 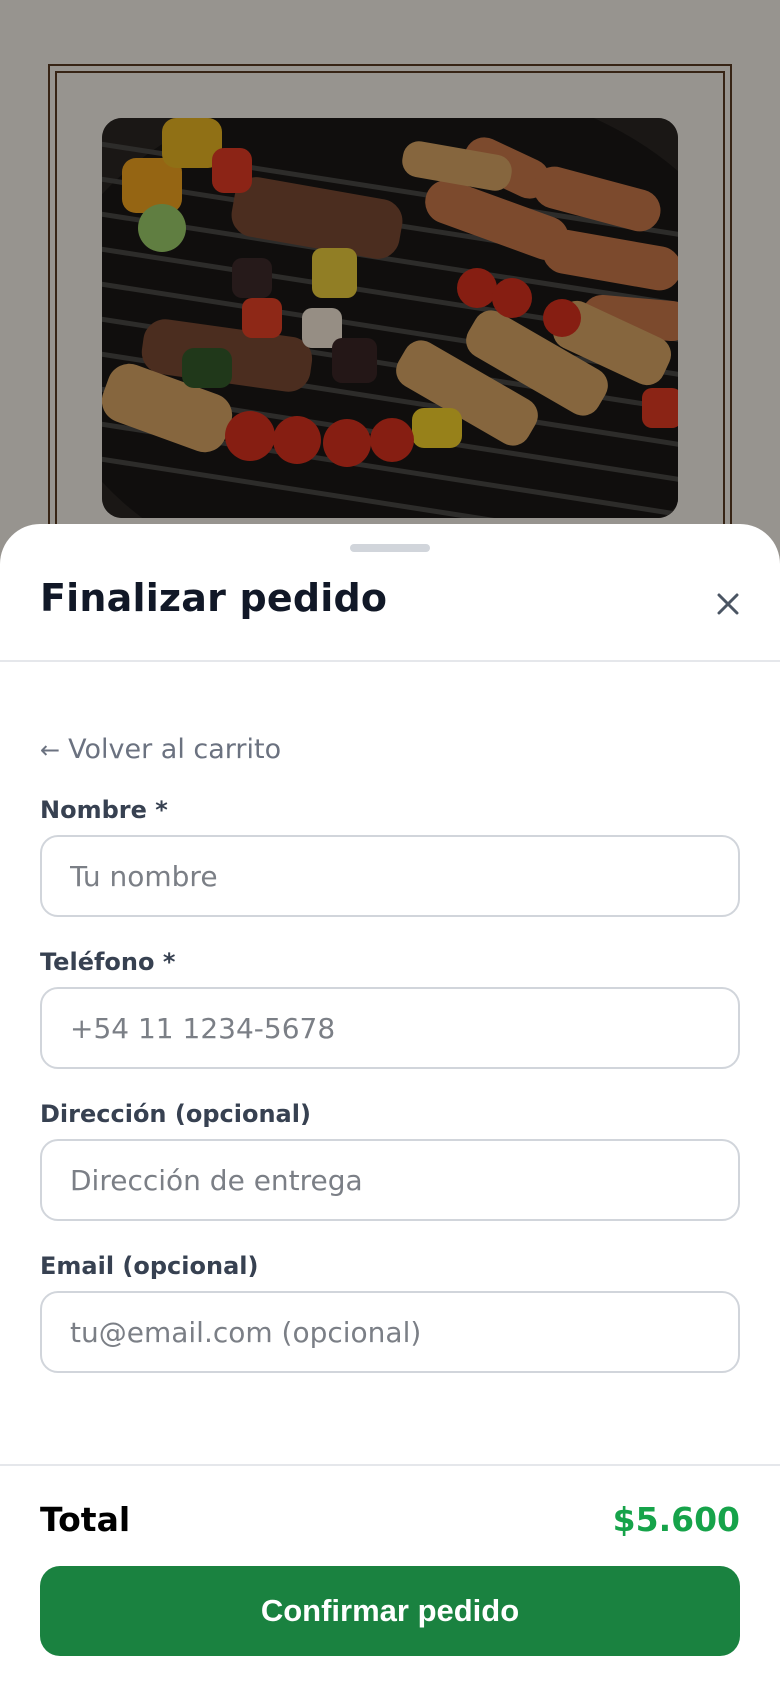 I want to click on close-icon, so click(x=728, y=606).